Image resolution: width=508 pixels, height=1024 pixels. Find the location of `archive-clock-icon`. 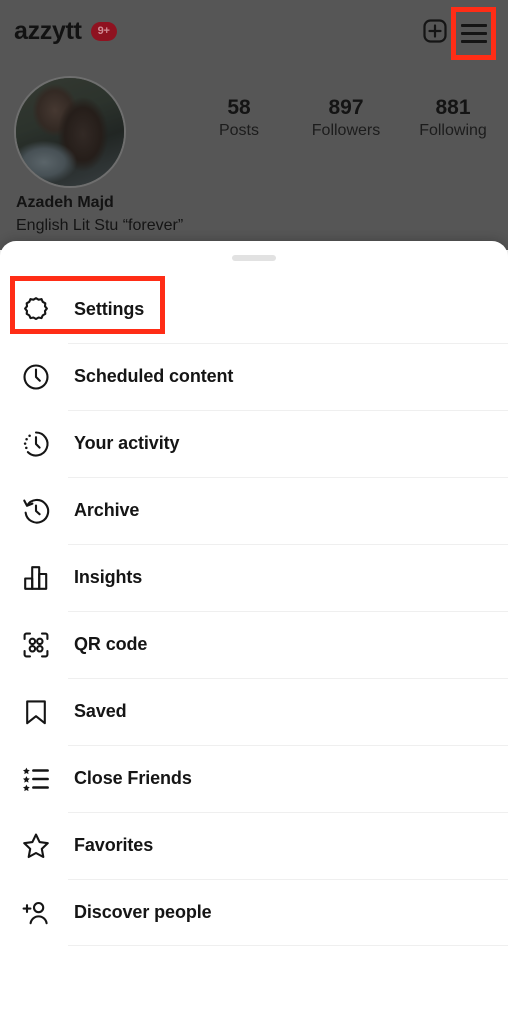

archive-clock-icon is located at coordinates (36, 511).